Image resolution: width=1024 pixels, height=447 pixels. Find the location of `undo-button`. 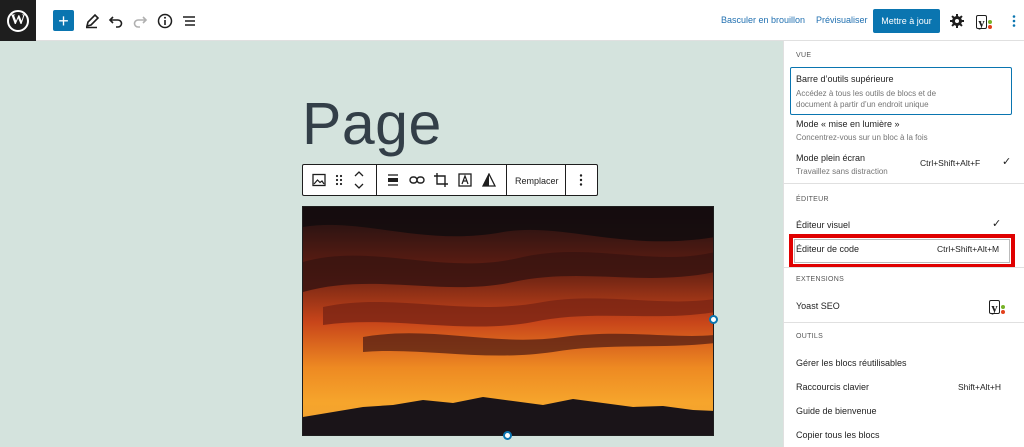

undo-button is located at coordinates (116, 21).